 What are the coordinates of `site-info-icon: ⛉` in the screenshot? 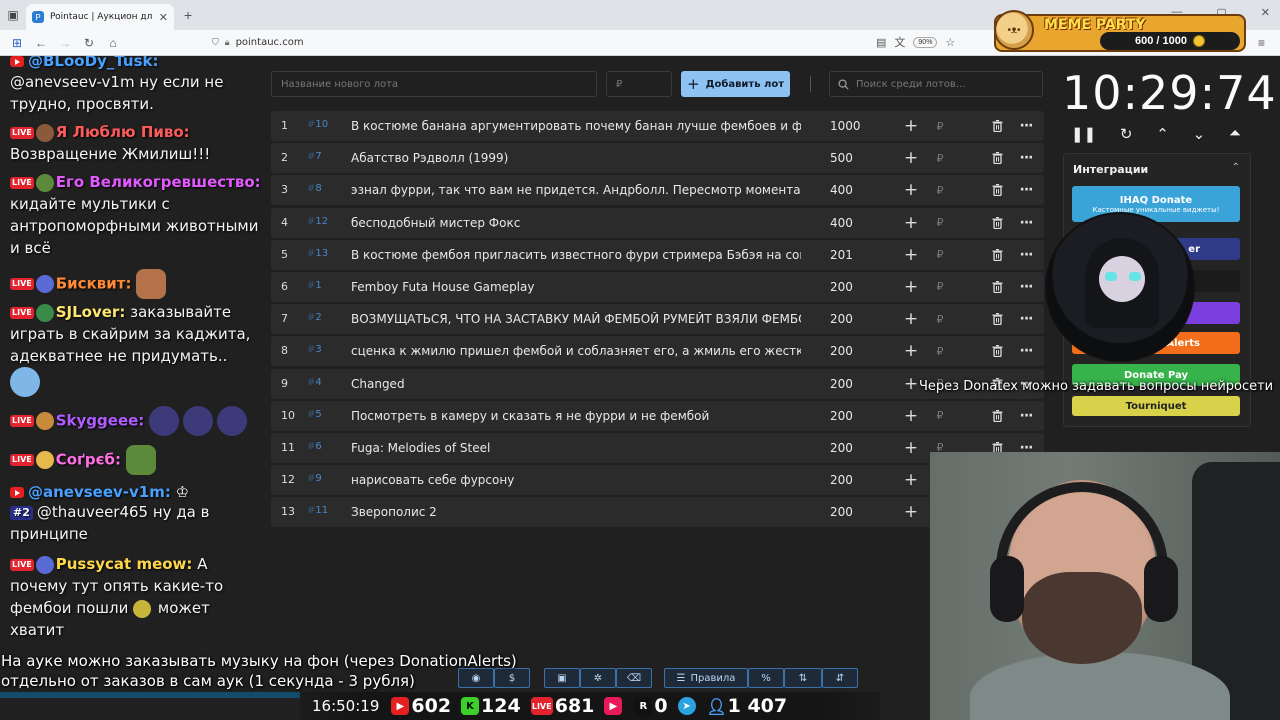 It's located at (215, 43).